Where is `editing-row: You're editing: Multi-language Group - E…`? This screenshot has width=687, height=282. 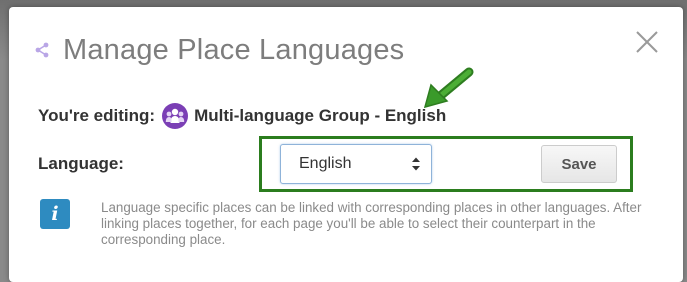
editing-row: You're editing: Multi-language Group - E… is located at coordinates (242, 116).